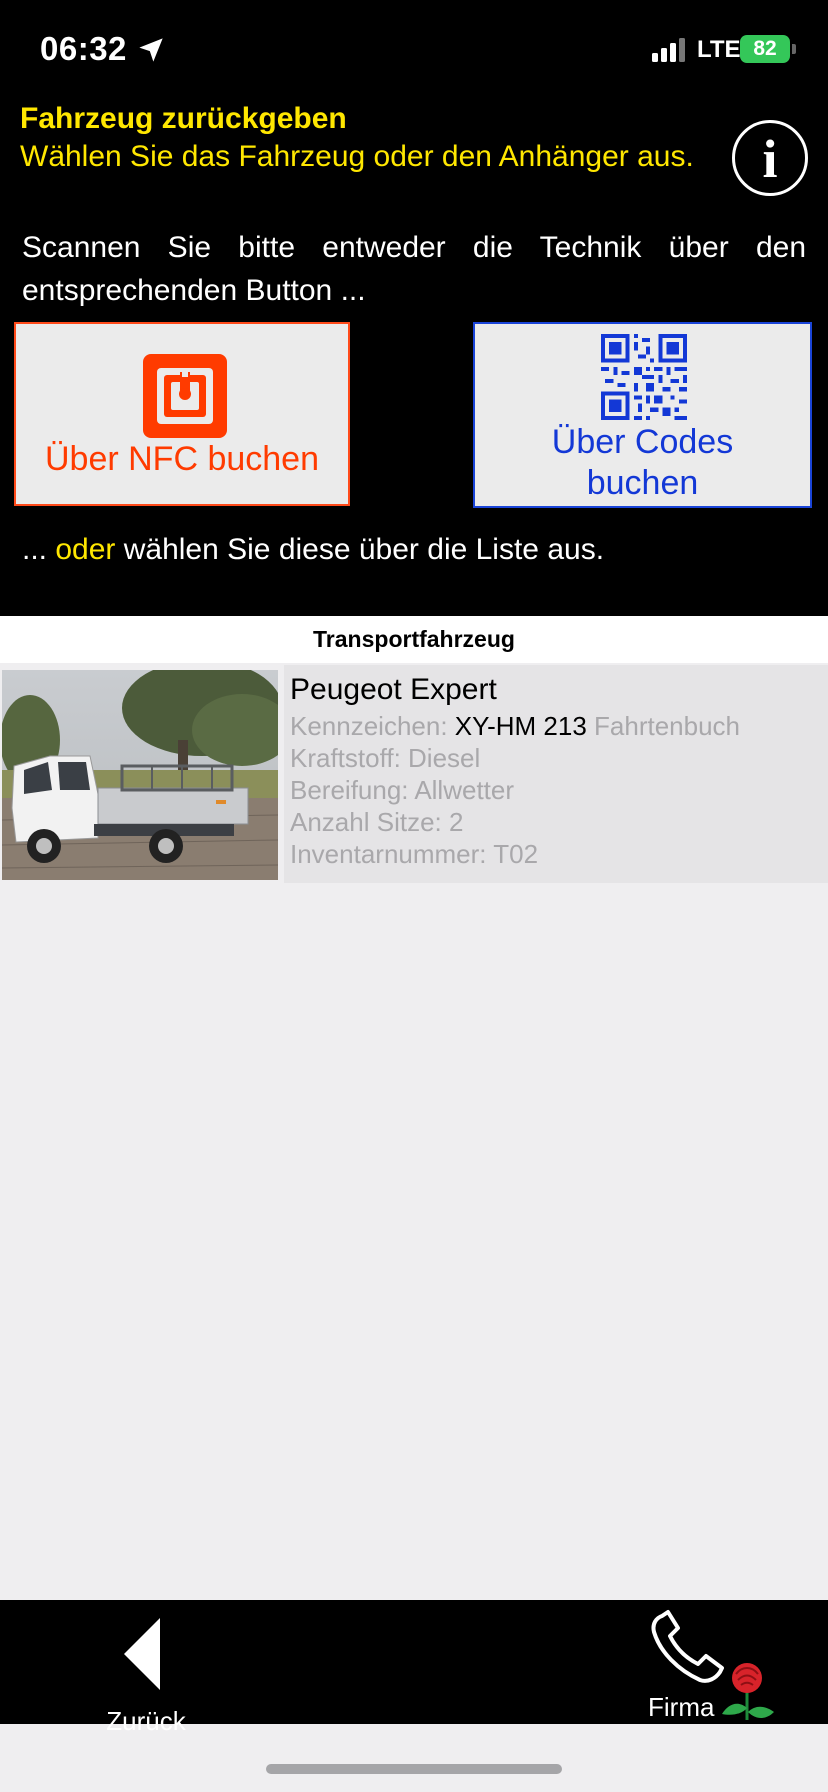  Describe the element at coordinates (715, 1665) in the screenshot. I see `company-contact-button: Firma` at that location.